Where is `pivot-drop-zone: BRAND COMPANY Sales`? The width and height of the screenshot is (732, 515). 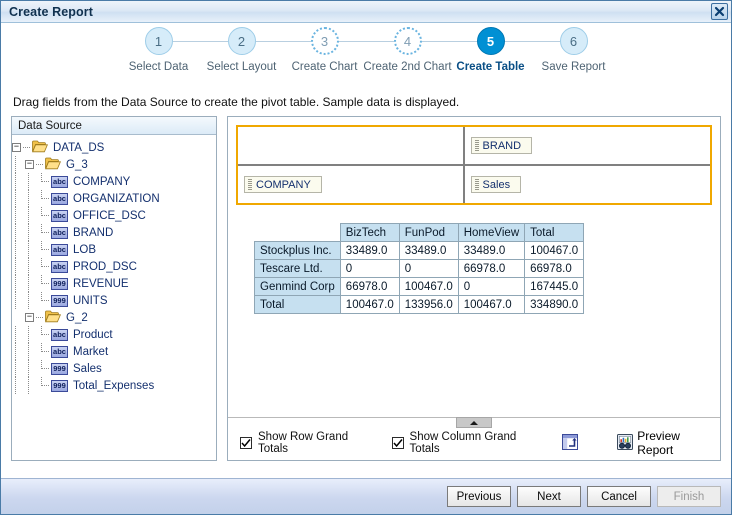
pivot-drop-zone: BRAND COMPANY Sales is located at coordinates (474, 165).